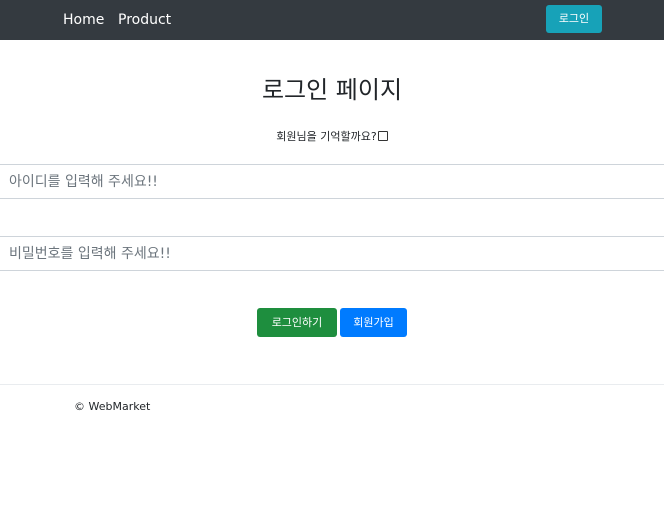 The image size is (664, 518). Describe the element at coordinates (326, 136) in the screenshot. I see `remember-me-label: 회원님을 기억할까요?` at that location.